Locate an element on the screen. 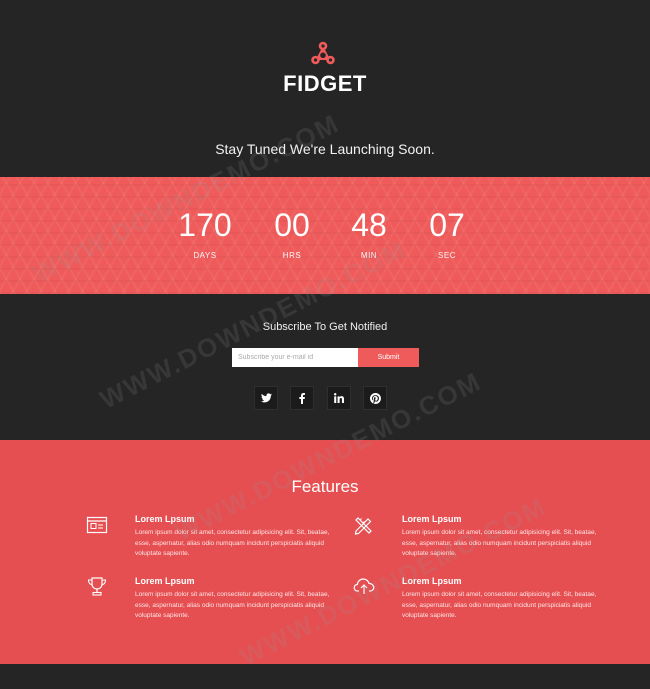  countdown-value: 48 is located at coordinates (369, 225).